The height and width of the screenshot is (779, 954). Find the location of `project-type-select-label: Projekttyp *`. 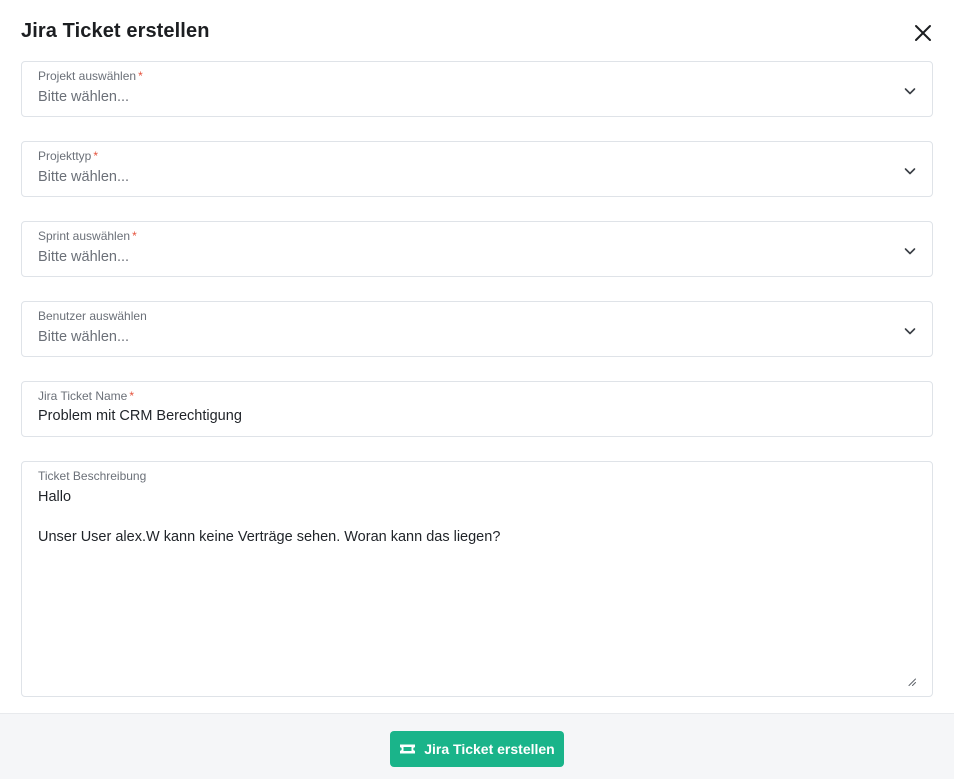

project-type-select-label: Projekttyp * is located at coordinates (68, 156).